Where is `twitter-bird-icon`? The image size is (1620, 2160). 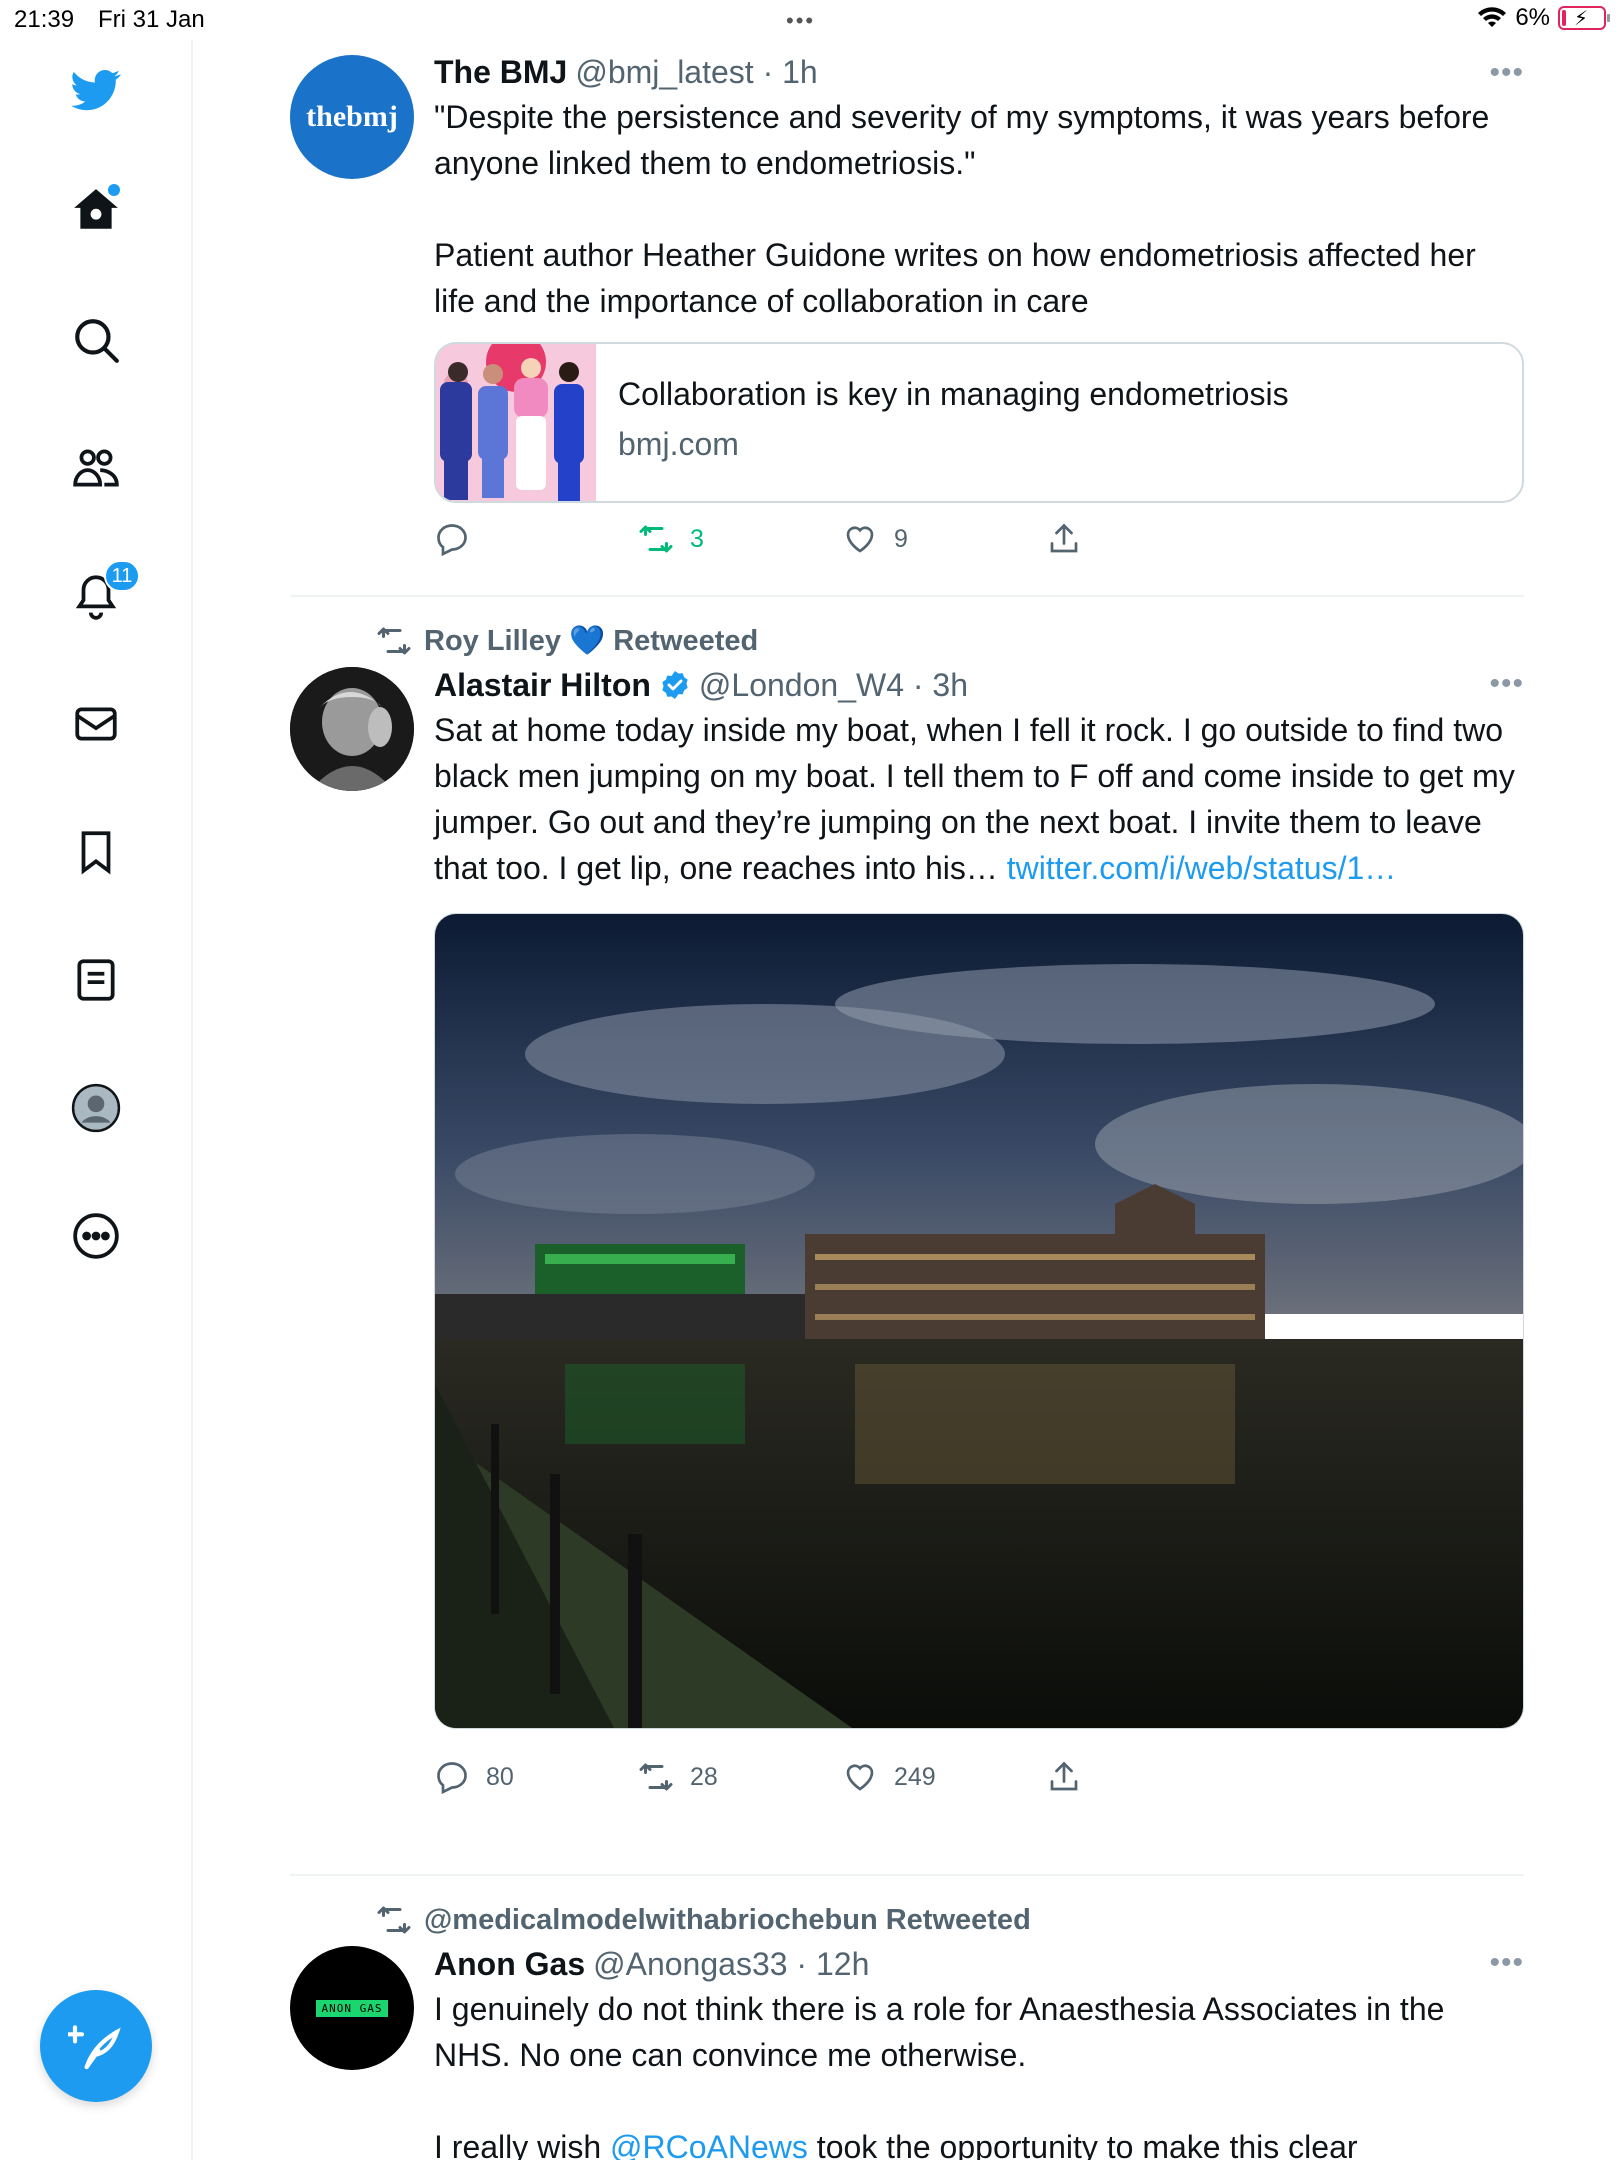 twitter-bird-icon is located at coordinates (96, 90).